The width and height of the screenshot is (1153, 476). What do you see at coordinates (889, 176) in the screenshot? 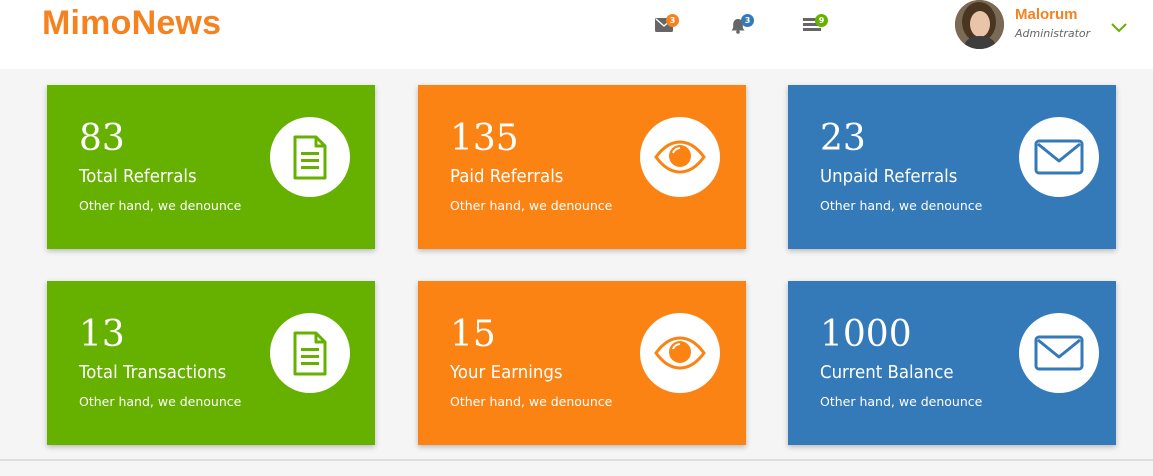
I see `stat-label: Unpaid Referrals` at bounding box center [889, 176].